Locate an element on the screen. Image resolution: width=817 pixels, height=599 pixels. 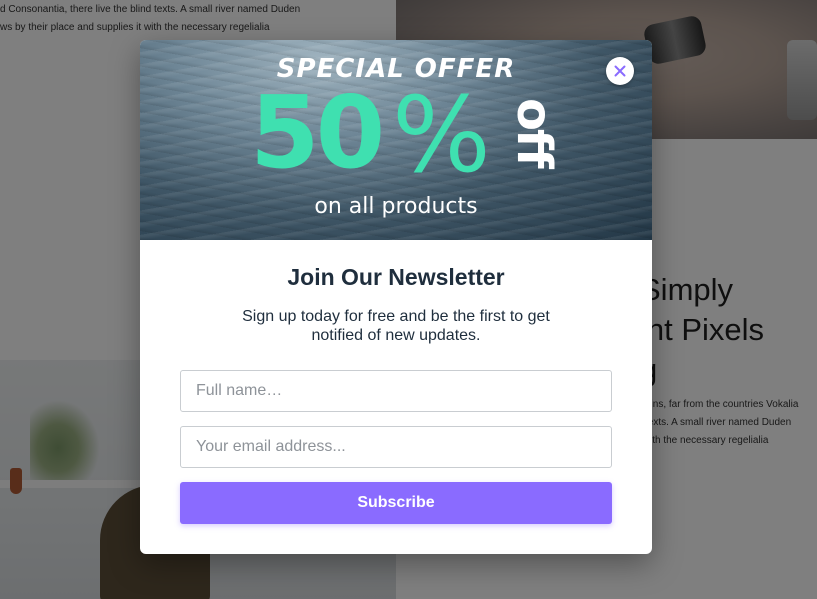
subscribe-button: Subscribe is located at coordinates (396, 503).